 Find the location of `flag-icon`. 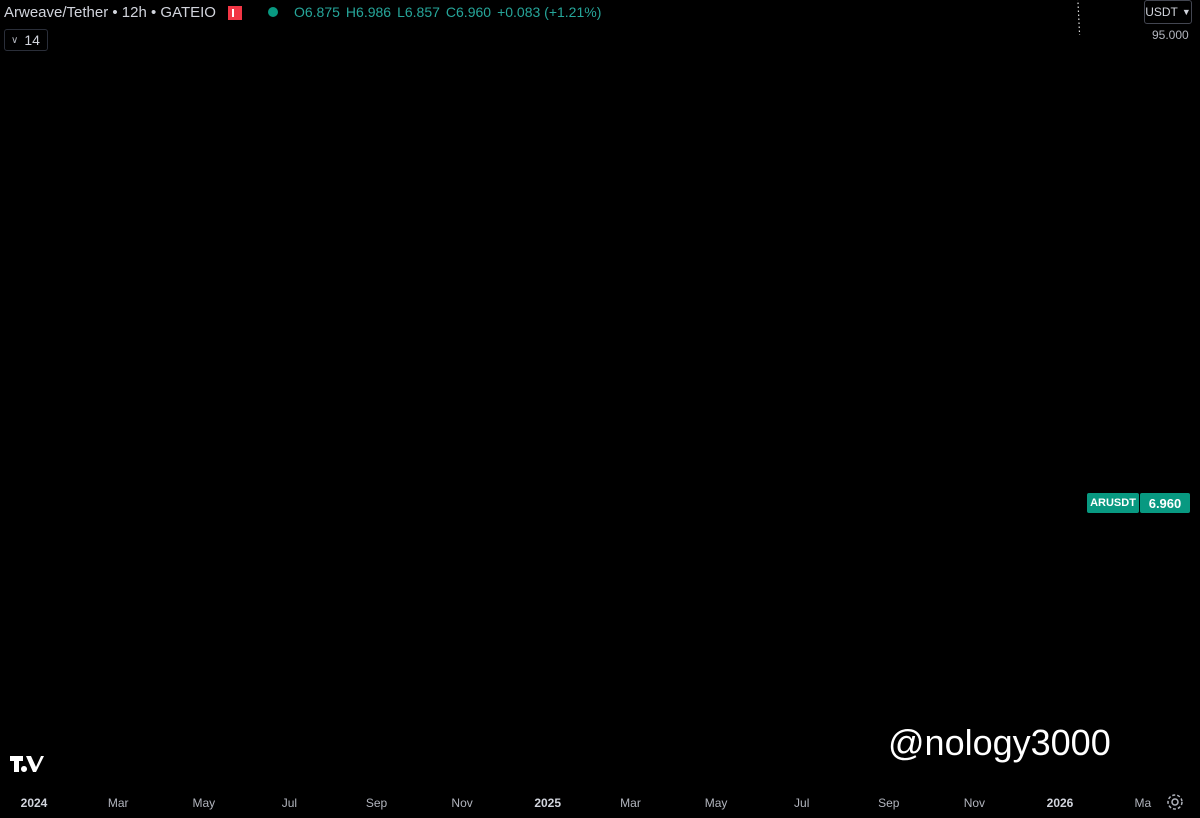

flag-icon is located at coordinates (234, 13).